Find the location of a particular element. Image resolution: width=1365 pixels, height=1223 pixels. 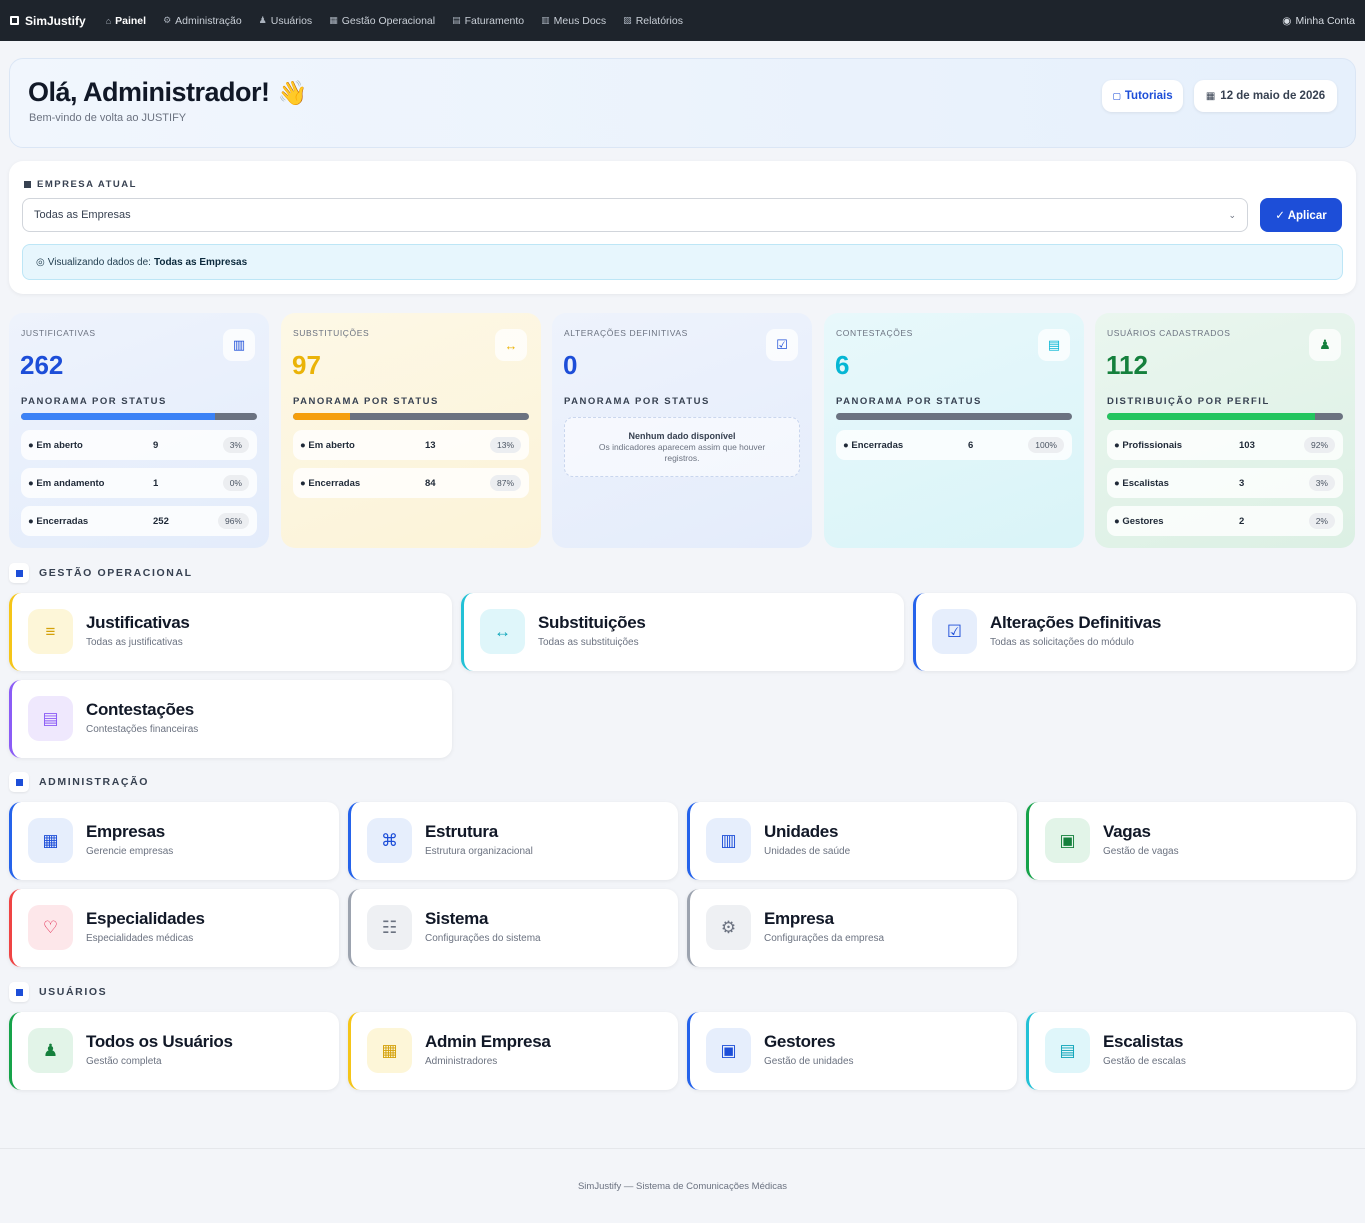

stat-title: JUSTIFICATIVAS is located at coordinates (58, 333).